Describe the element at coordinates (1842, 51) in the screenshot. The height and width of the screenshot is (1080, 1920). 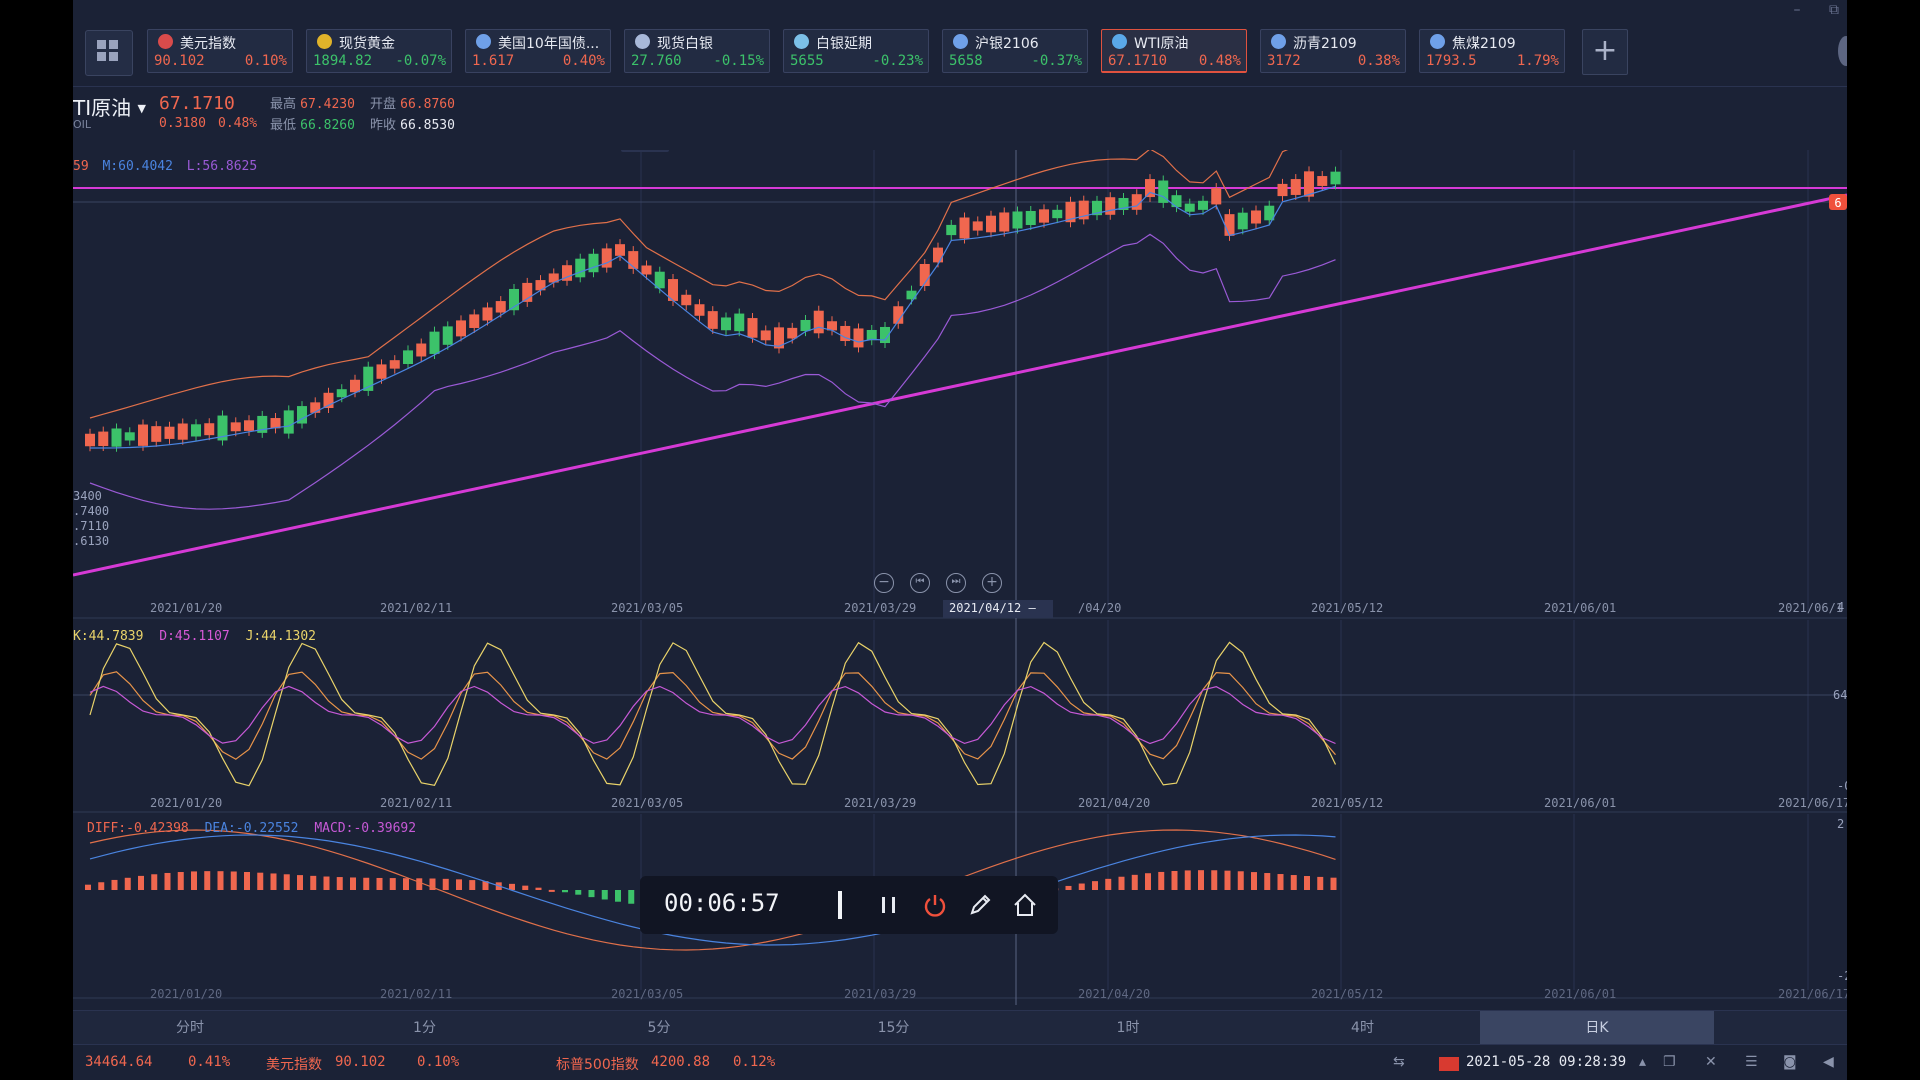
I see `avatar` at that location.